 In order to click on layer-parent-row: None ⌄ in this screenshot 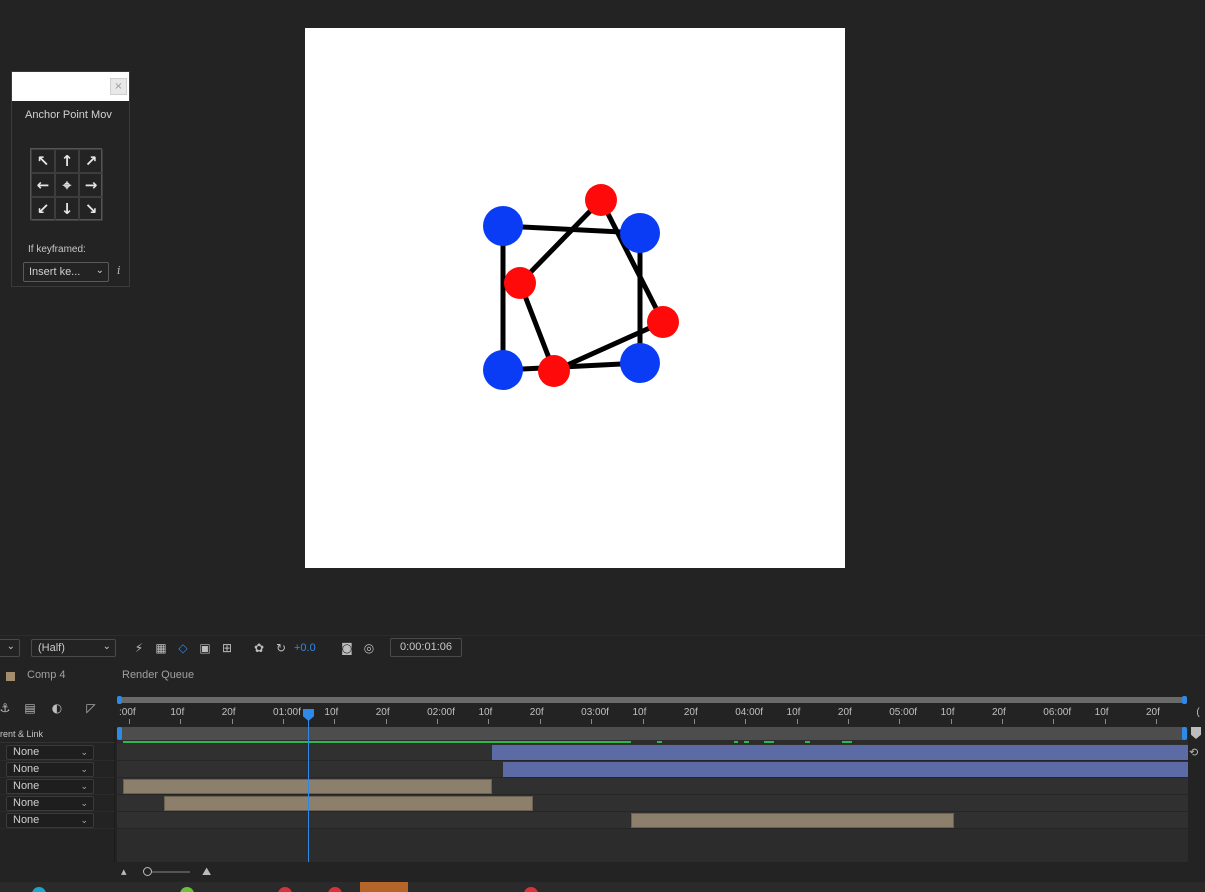, I will do `click(57, 803)`.